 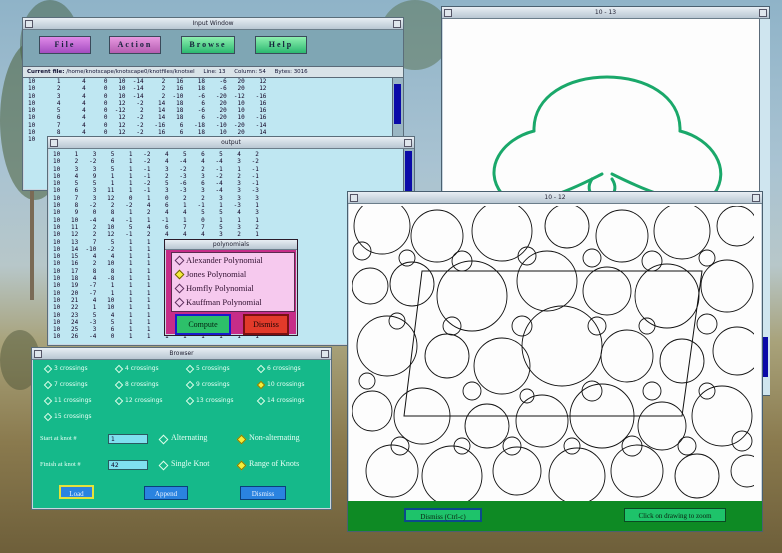 What do you see at coordinates (73, 400) in the screenshot?
I see `crossings-label: 11 crossings` at bounding box center [73, 400].